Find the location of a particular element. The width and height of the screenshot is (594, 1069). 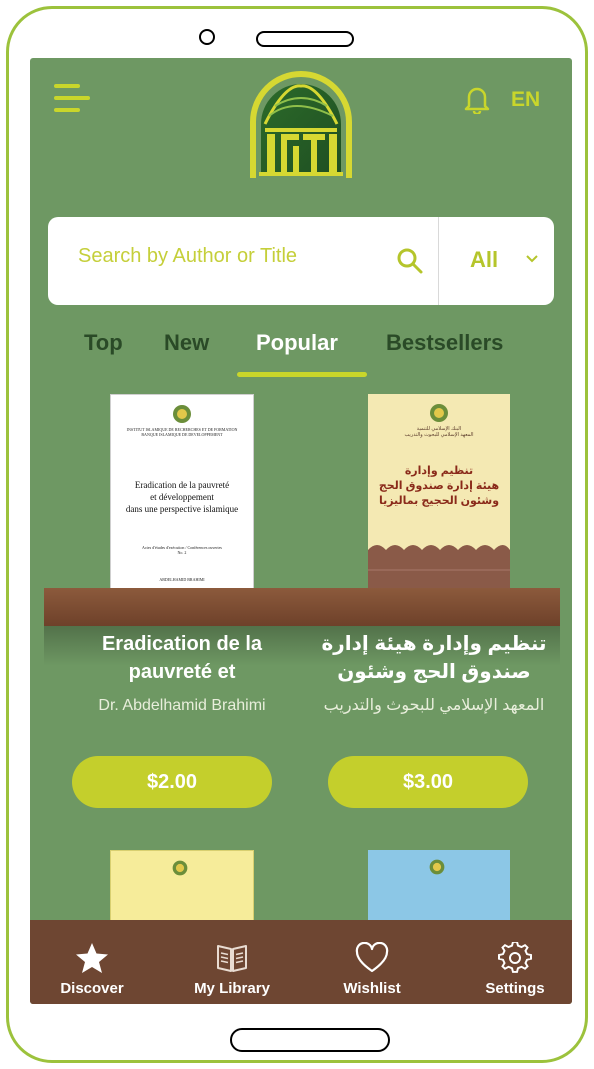

gear-icon is located at coordinates (515, 957).